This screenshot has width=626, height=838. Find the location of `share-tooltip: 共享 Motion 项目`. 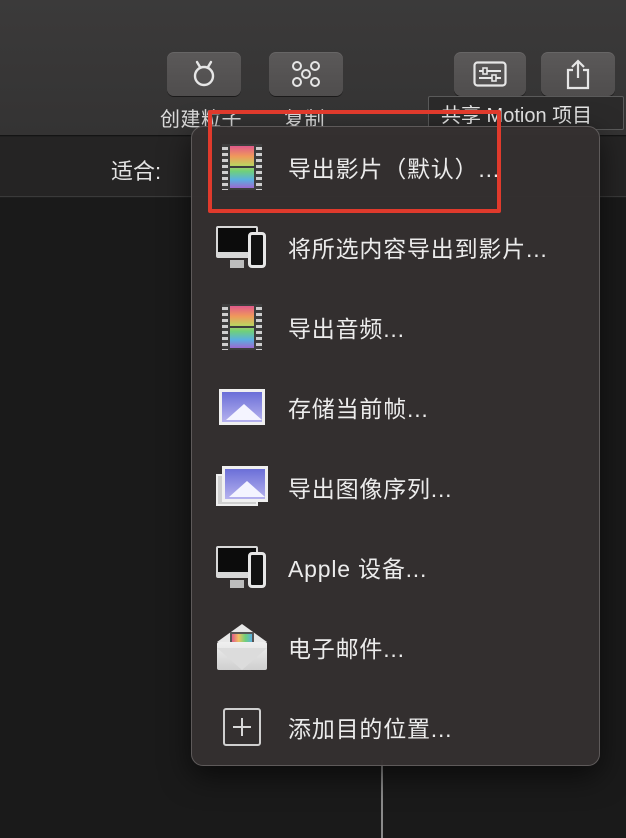

share-tooltip: 共享 Motion 项目 is located at coordinates (526, 113).